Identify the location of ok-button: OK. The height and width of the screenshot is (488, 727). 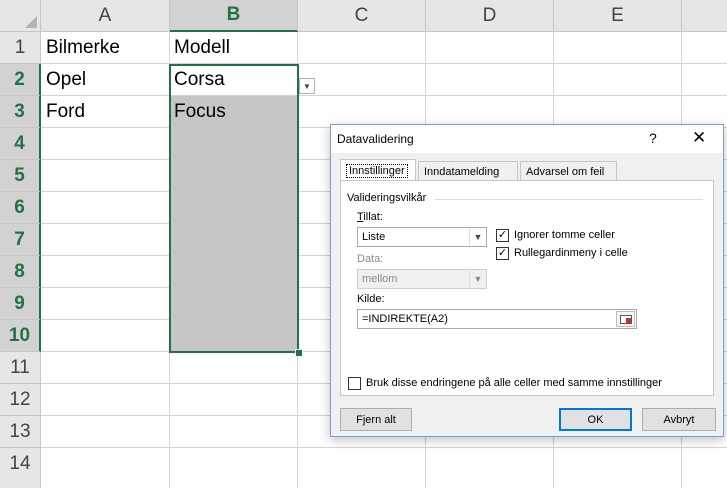
(595, 419).